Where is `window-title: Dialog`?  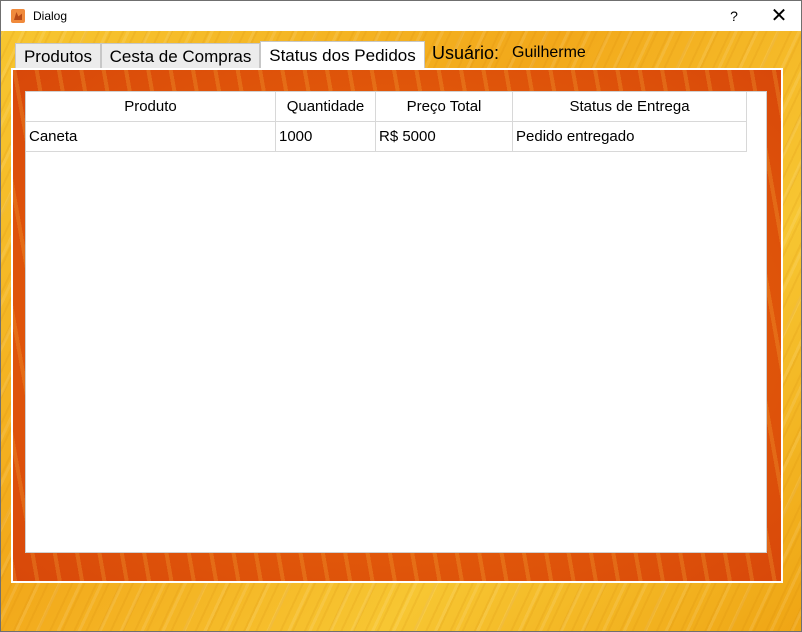
window-title: Dialog is located at coordinates (50, 16).